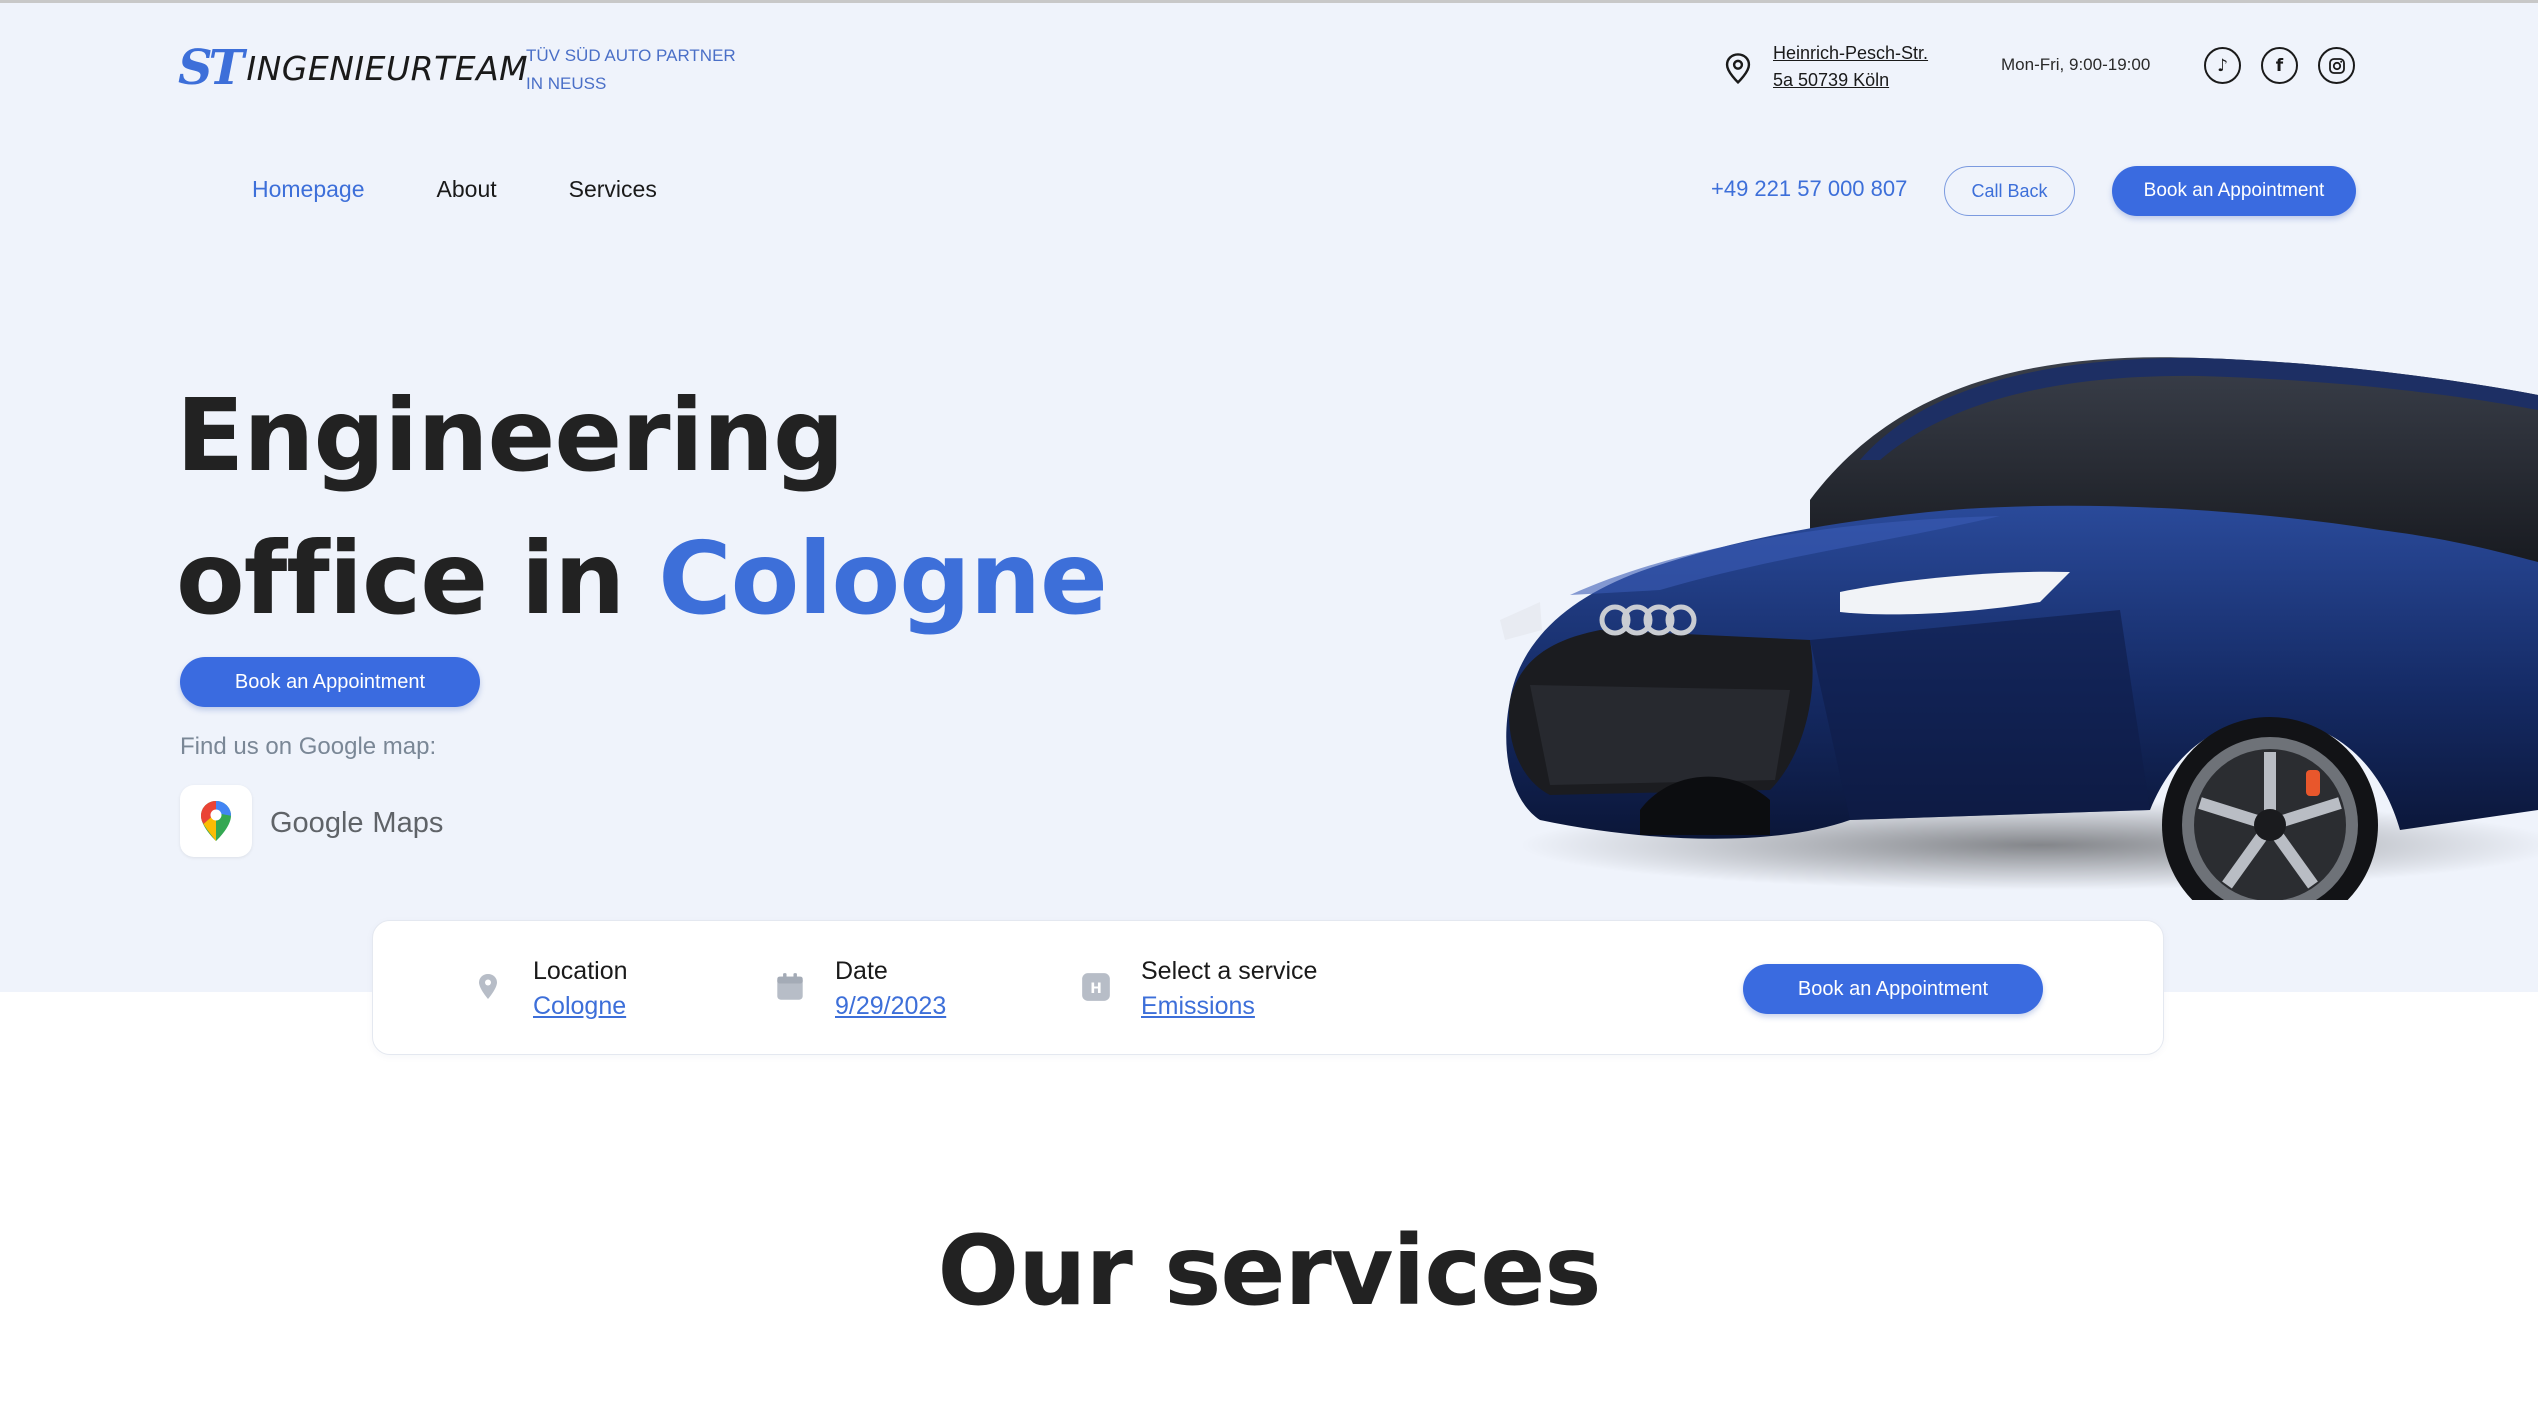 This screenshot has height=1415, width=2538. What do you see at coordinates (467, 189) in the screenshot?
I see `nav-item-about: About` at bounding box center [467, 189].